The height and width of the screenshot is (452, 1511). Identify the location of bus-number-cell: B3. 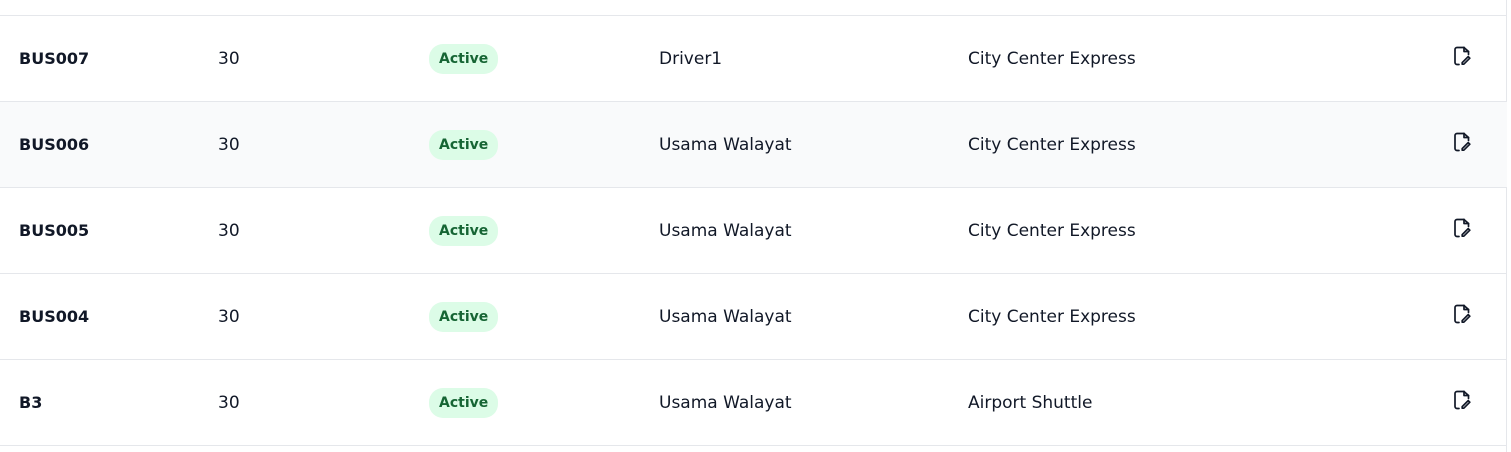
(31, 402).